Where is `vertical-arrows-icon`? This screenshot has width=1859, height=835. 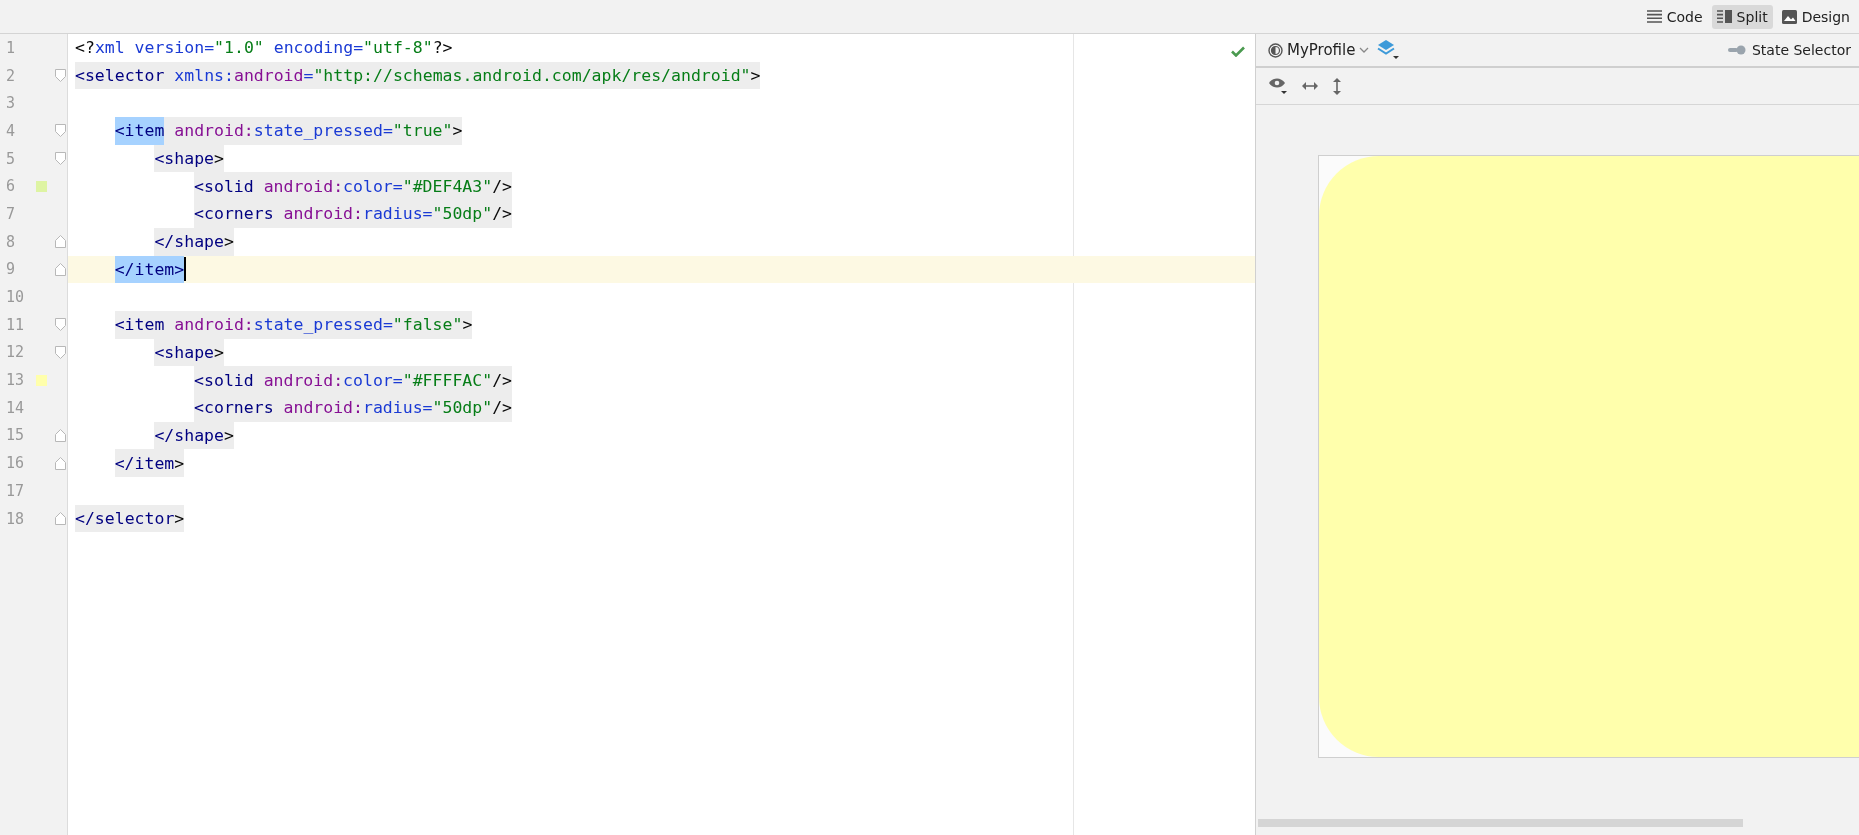
vertical-arrows-icon is located at coordinates (1337, 86).